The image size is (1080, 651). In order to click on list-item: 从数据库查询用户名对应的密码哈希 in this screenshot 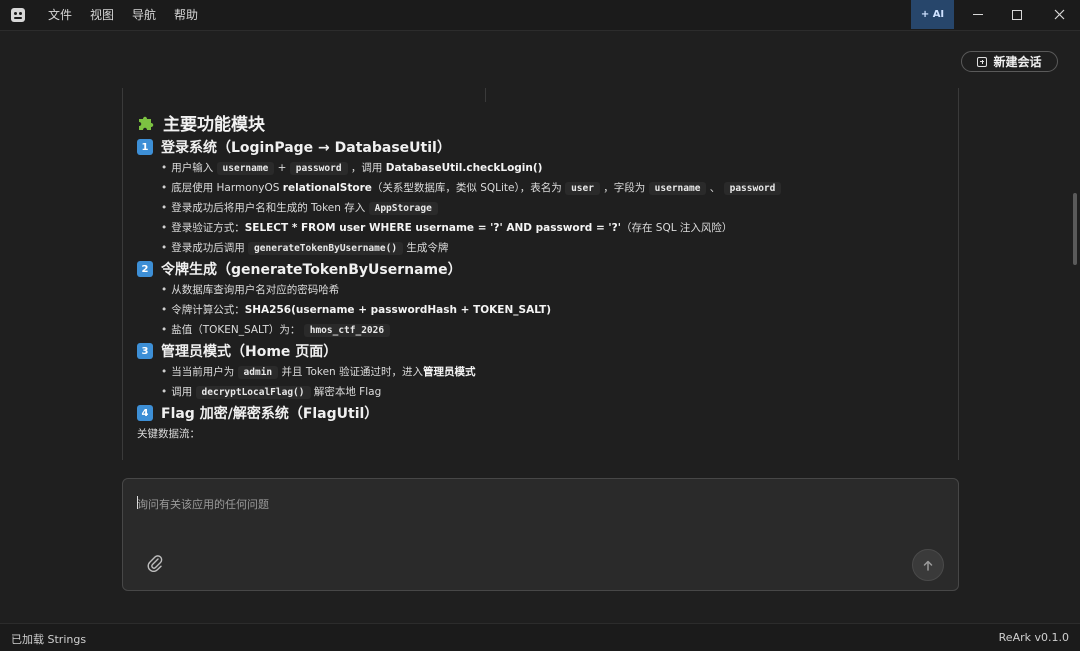, I will do `click(554, 290)`.